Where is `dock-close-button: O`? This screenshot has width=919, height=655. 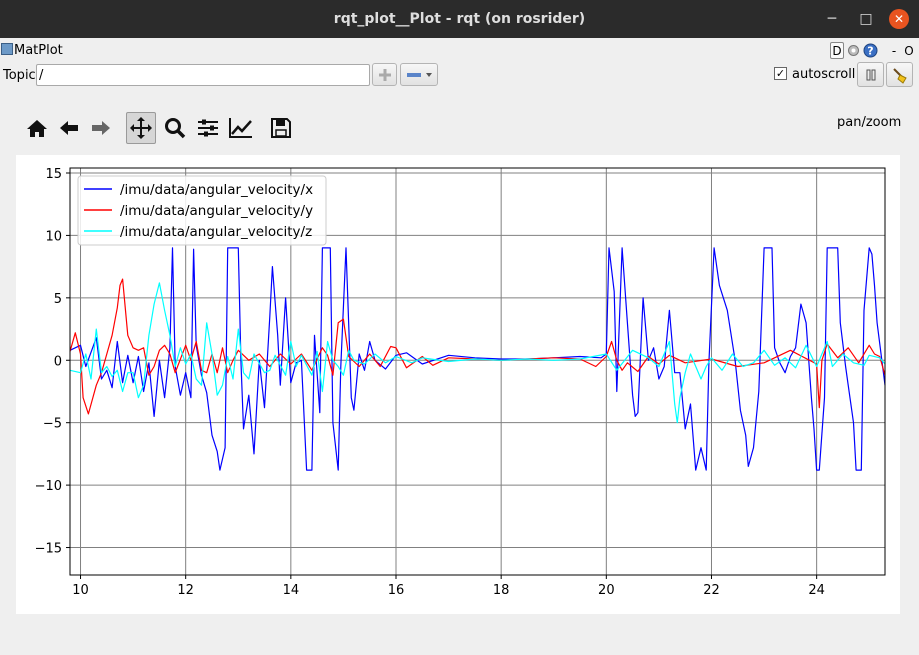
dock-close-button: O is located at coordinates (909, 50).